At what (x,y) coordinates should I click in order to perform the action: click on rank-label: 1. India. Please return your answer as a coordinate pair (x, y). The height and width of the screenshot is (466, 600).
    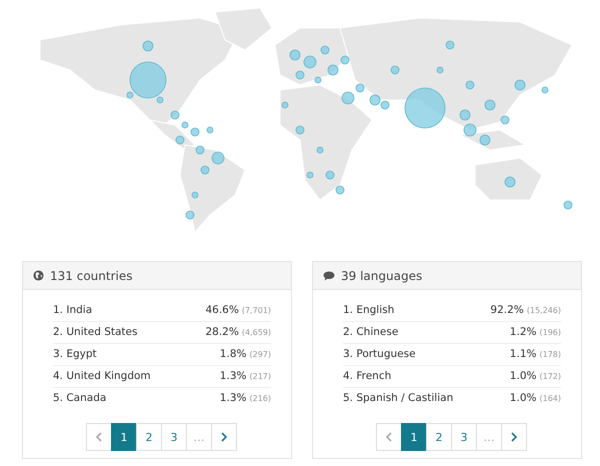
    Looking at the image, I should click on (72, 310).